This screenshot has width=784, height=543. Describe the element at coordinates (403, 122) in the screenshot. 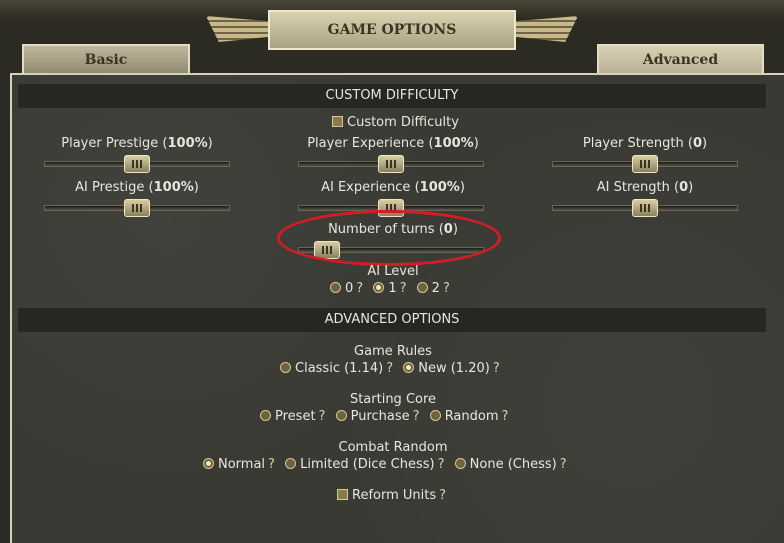

I see `custom-difficulty-label: Custom Difficulty` at that location.